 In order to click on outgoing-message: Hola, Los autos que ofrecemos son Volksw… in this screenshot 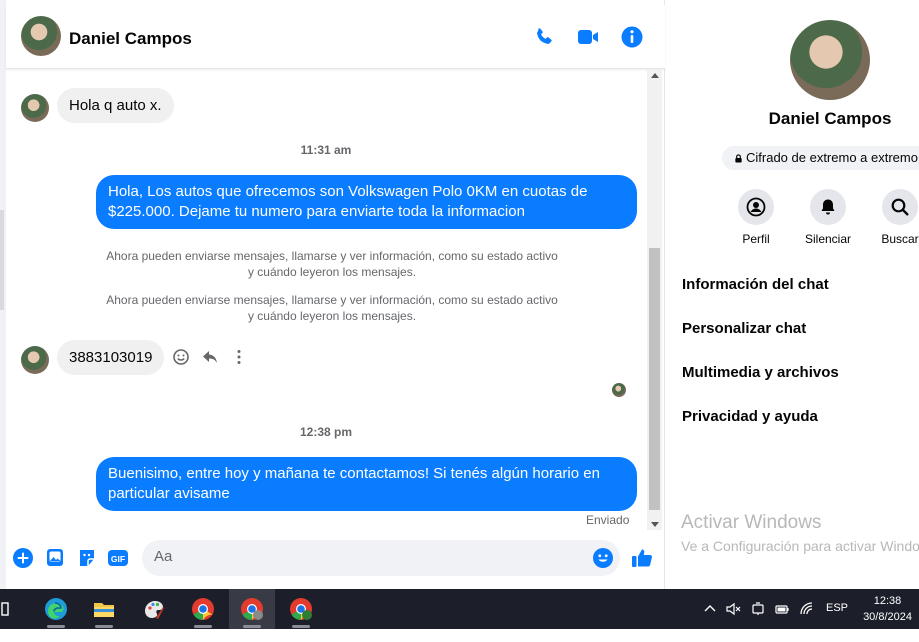, I will do `click(366, 202)`.